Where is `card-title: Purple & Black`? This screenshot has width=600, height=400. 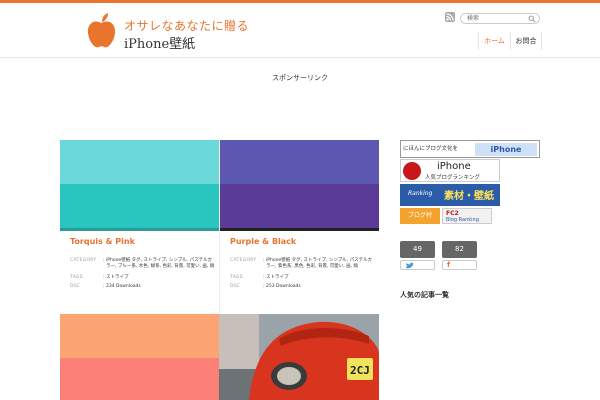 card-title: Purple & Black is located at coordinates (263, 241).